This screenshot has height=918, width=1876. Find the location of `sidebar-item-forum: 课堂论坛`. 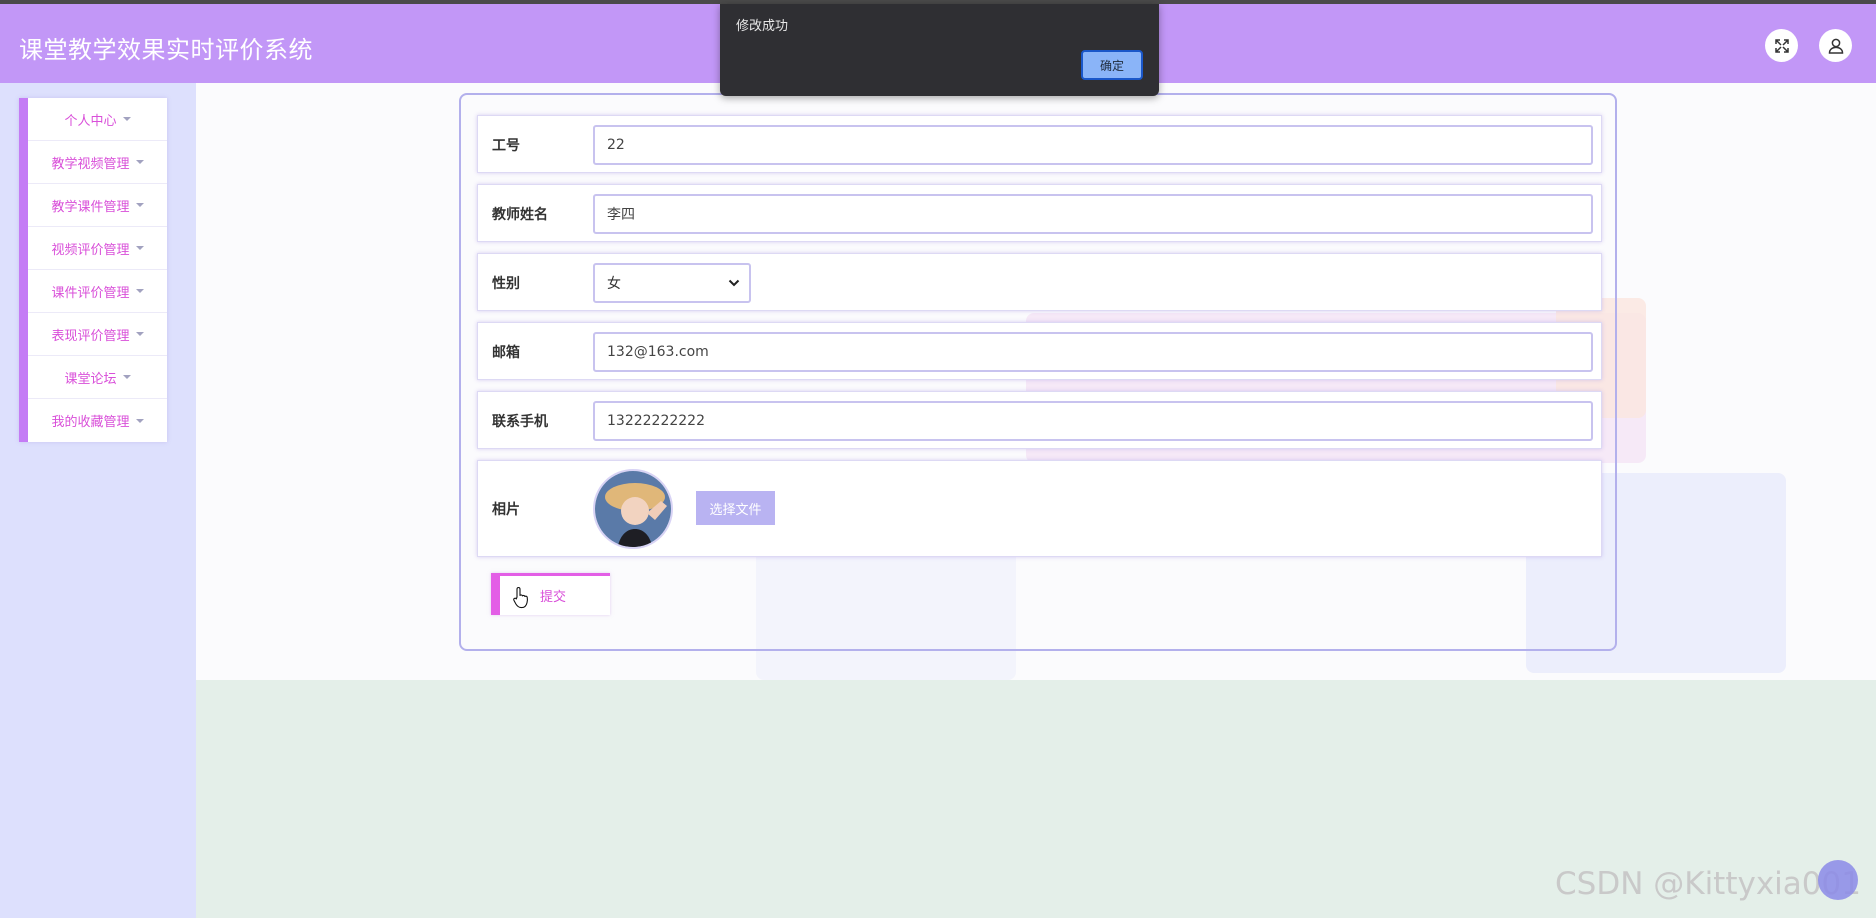

sidebar-item-forum: 课堂论坛 is located at coordinates (97, 377).